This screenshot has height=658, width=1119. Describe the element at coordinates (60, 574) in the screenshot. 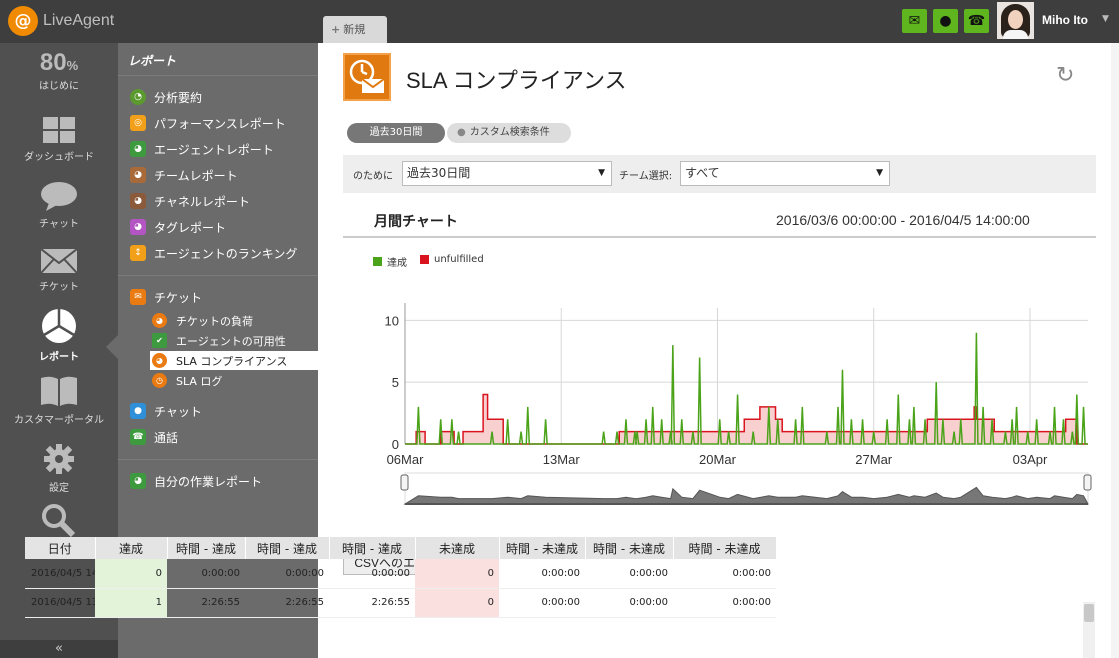

I see `table-cell: 2016/04/5 14` at that location.